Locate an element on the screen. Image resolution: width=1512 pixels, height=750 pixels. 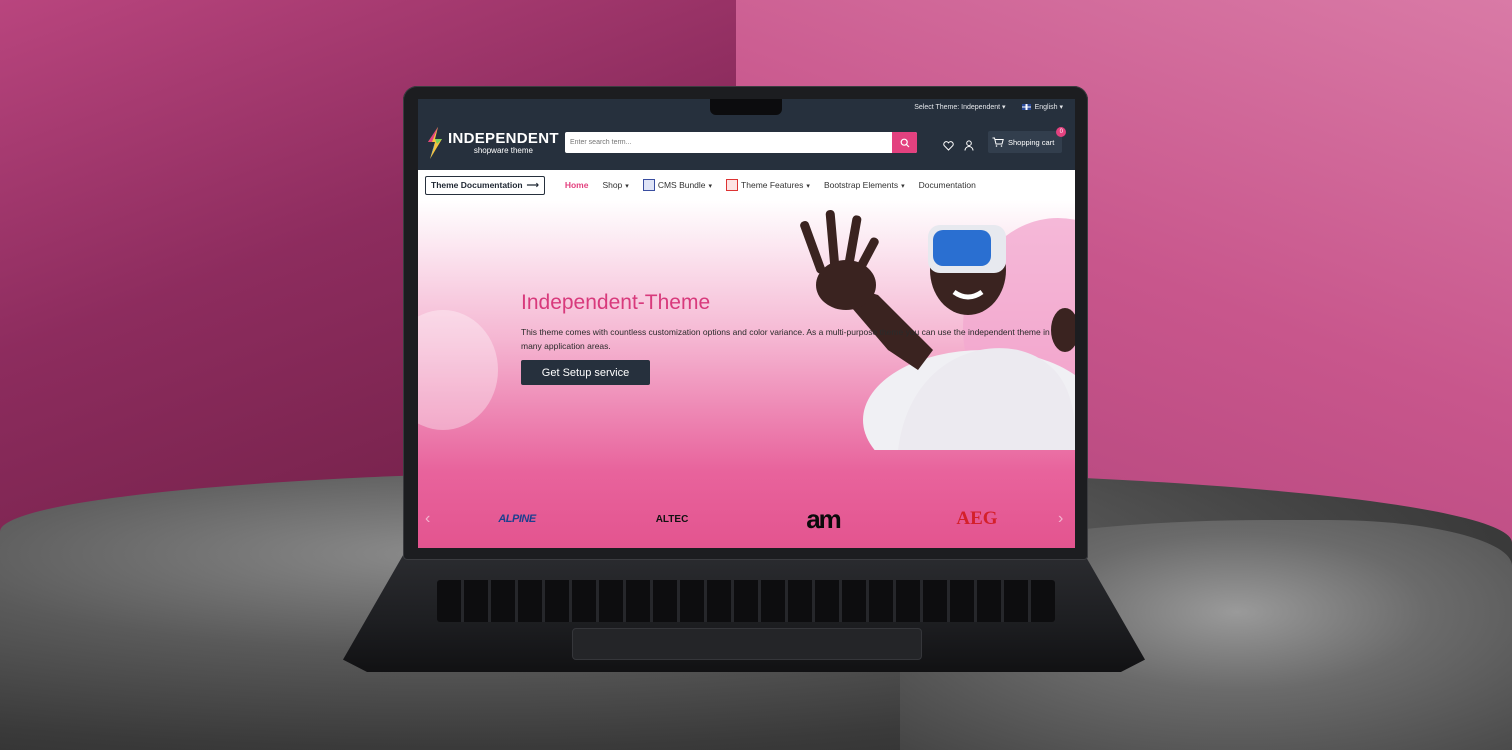
get-setup-service-button: Get Setup service is located at coordinates (585, 372).